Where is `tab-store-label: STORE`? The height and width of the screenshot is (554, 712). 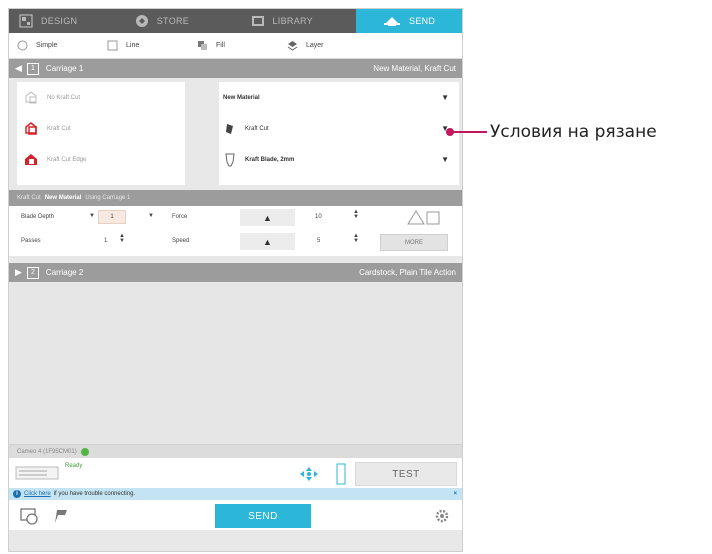 tab-store-label: STORE is located at coordinates (173, 21).